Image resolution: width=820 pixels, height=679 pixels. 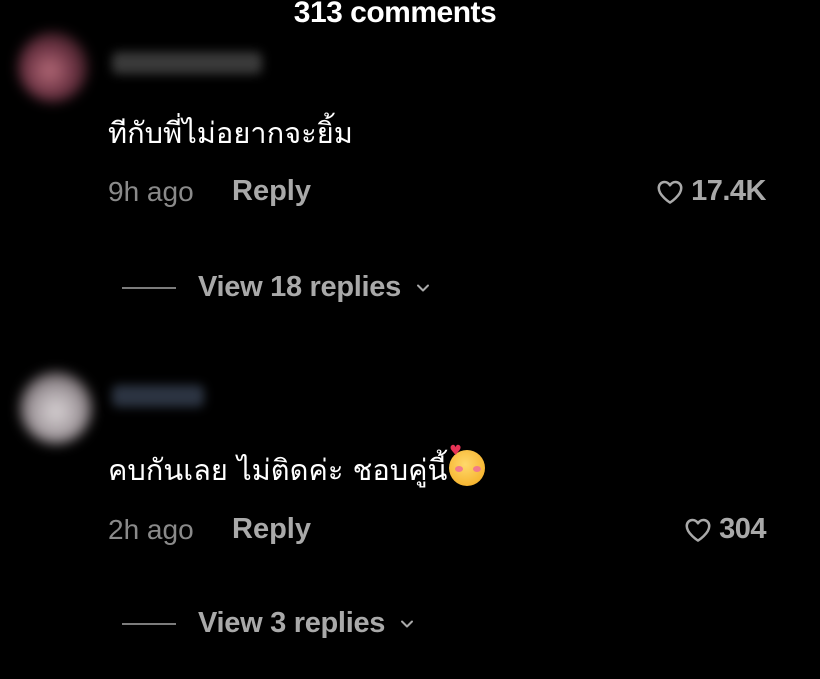 What do you see at coordinates (299, 287) in the screenshot?
I see `view-replies-label: View 18 replies` at bounding box center [299, 287].